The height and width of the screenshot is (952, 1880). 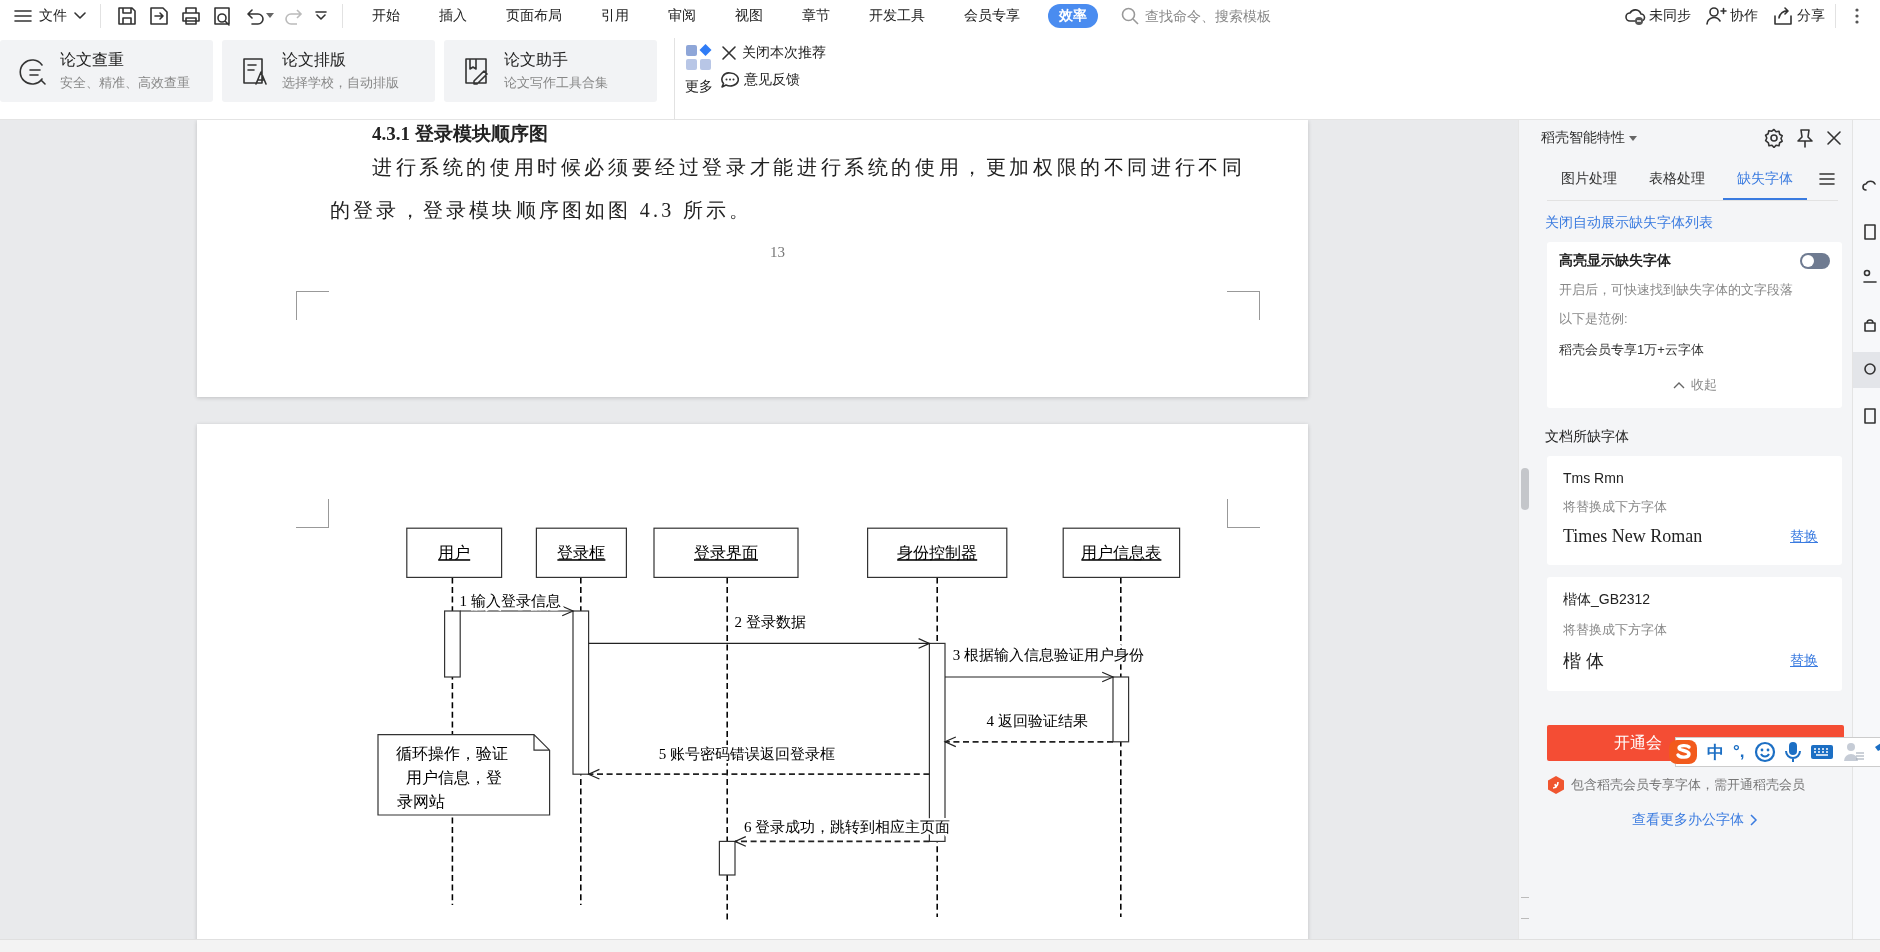 What do you see at coordinates (1121, 553) in the screenshot?
I see `participant-label: 用户信息表` at bounding box center [1121, 553].